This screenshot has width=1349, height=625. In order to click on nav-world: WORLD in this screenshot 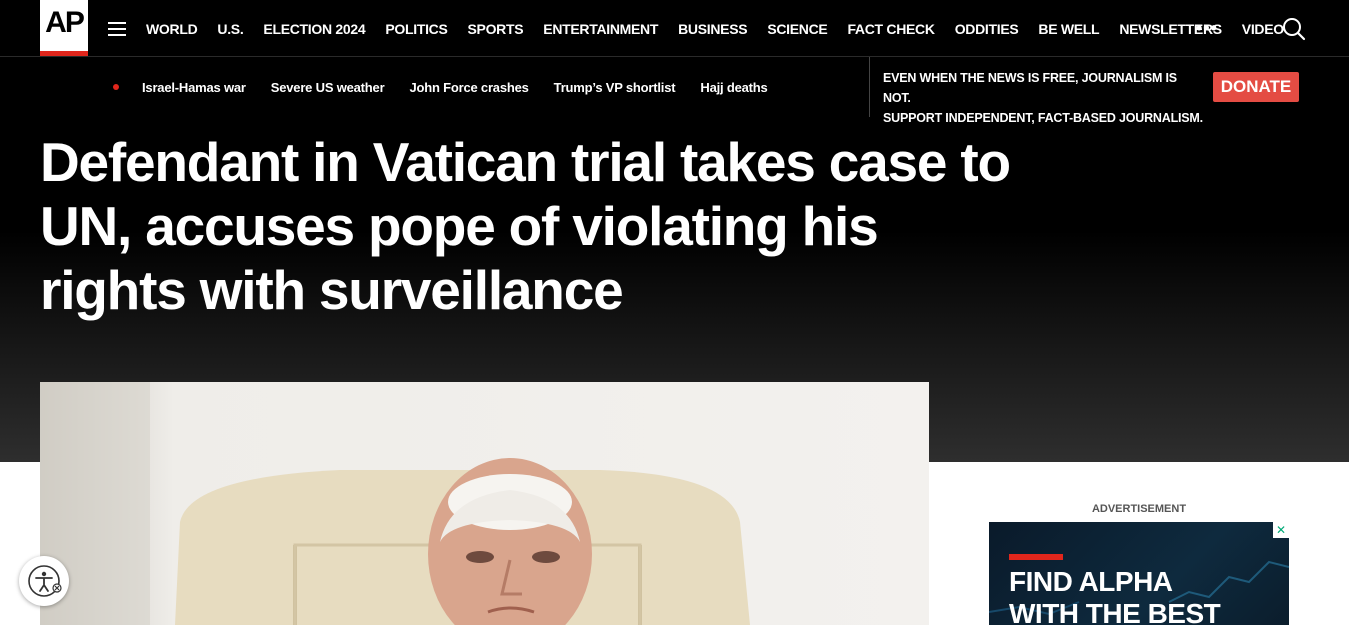, I will do `click(172, 29)`.